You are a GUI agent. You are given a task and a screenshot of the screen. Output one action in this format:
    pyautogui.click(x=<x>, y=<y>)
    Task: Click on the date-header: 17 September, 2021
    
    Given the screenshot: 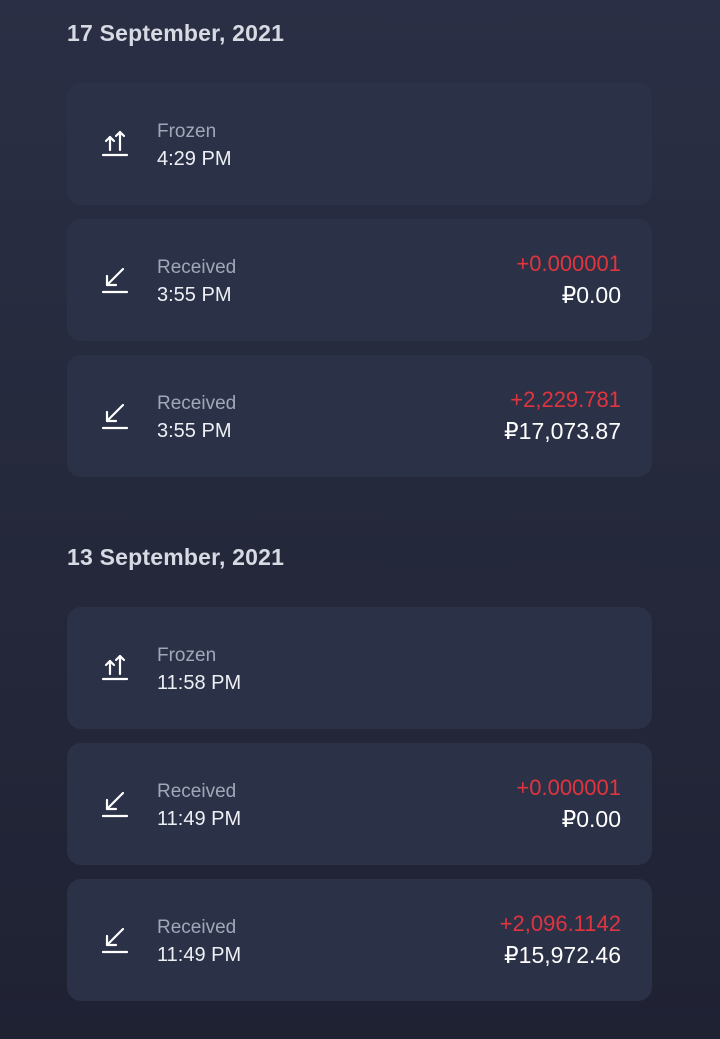 What is the action you would take?
    pyautogui.click(x=176, y=33)
    